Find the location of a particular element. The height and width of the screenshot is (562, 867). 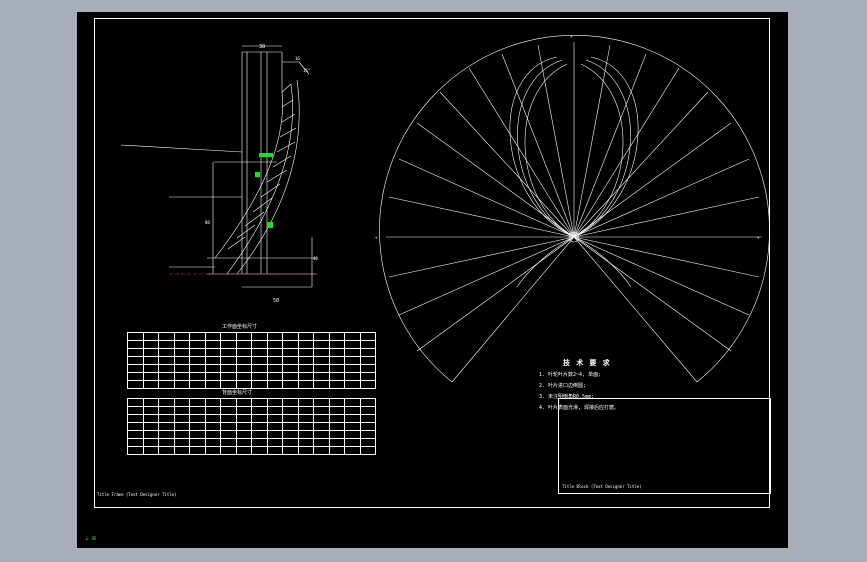

table-working-surface is located at coordinates (251, 360).